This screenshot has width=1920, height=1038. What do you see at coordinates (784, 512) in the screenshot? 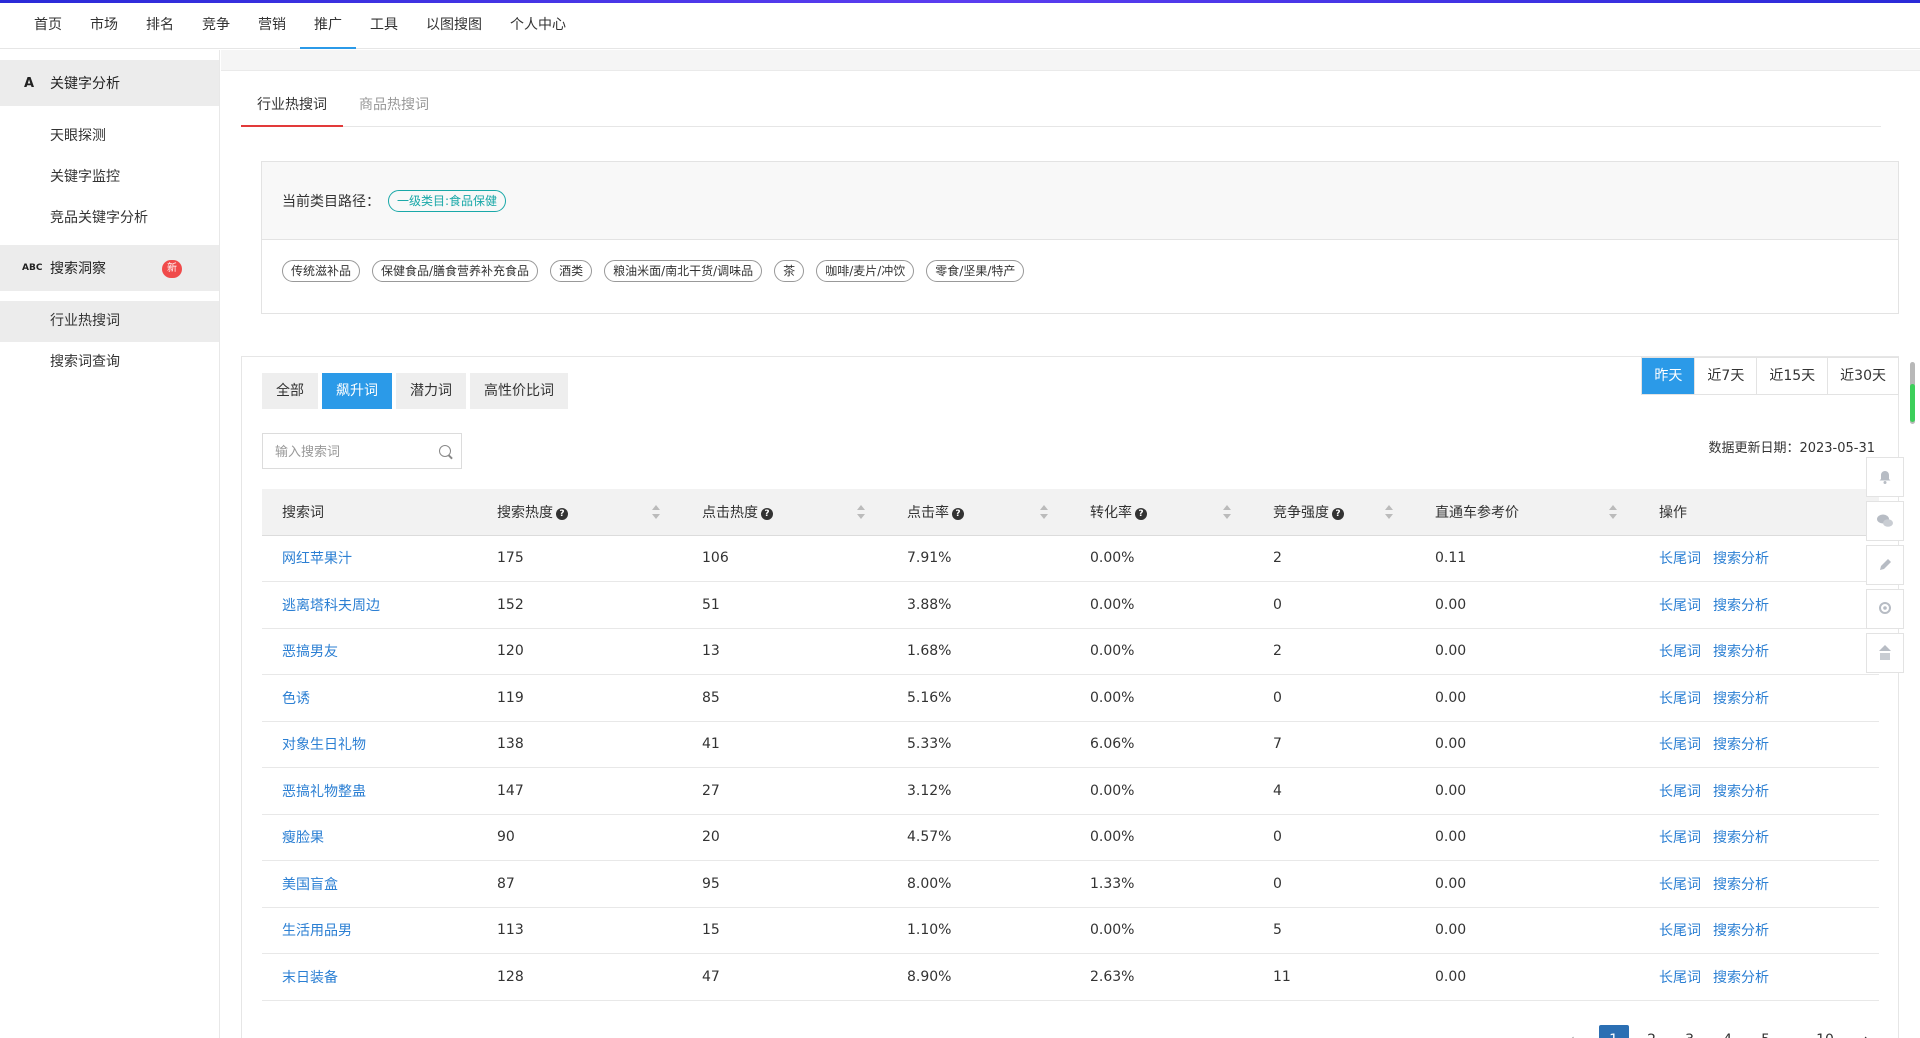
I see `column-header-click-heat: 点击热度?` at bounding box center [784, 512].